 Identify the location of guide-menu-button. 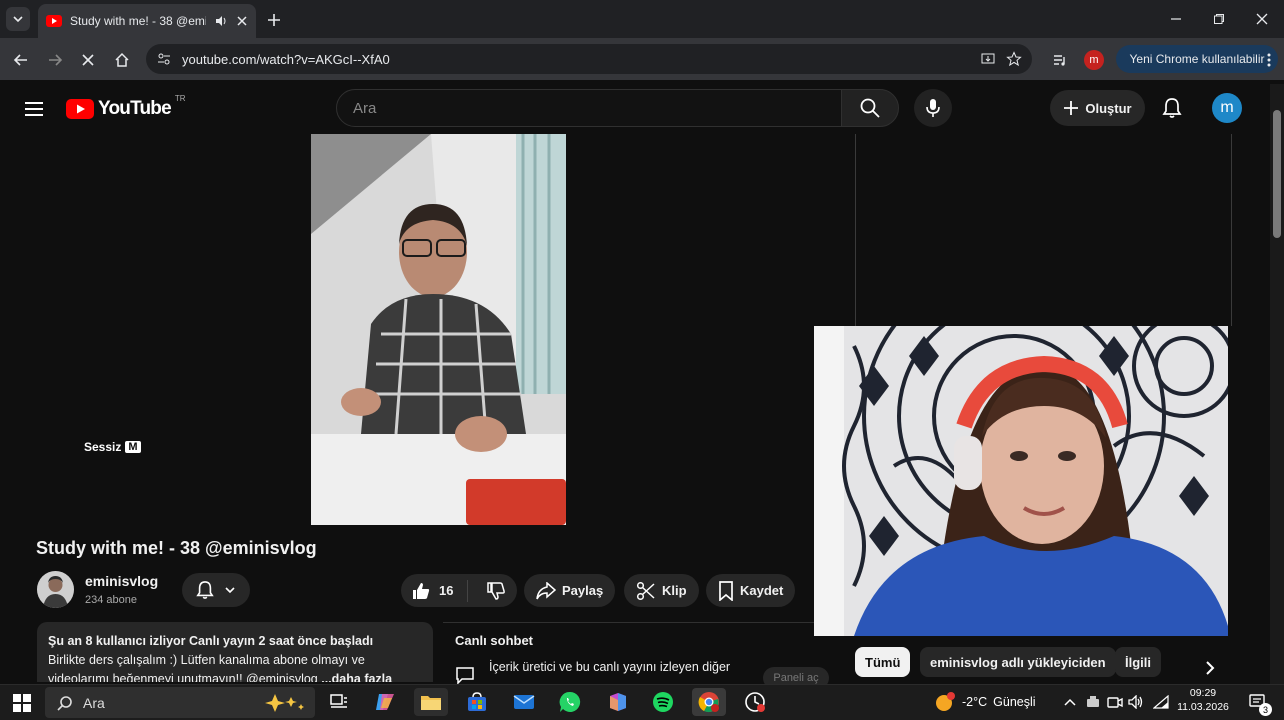
(34, 109).